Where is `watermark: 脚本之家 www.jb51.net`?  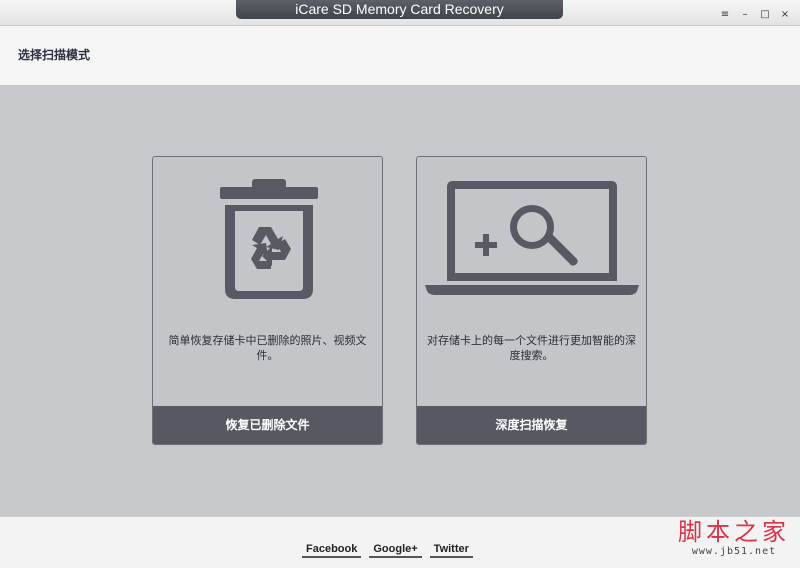
watermark: 脚本之家 www.jb51.net is located at coordinates (734, 537).